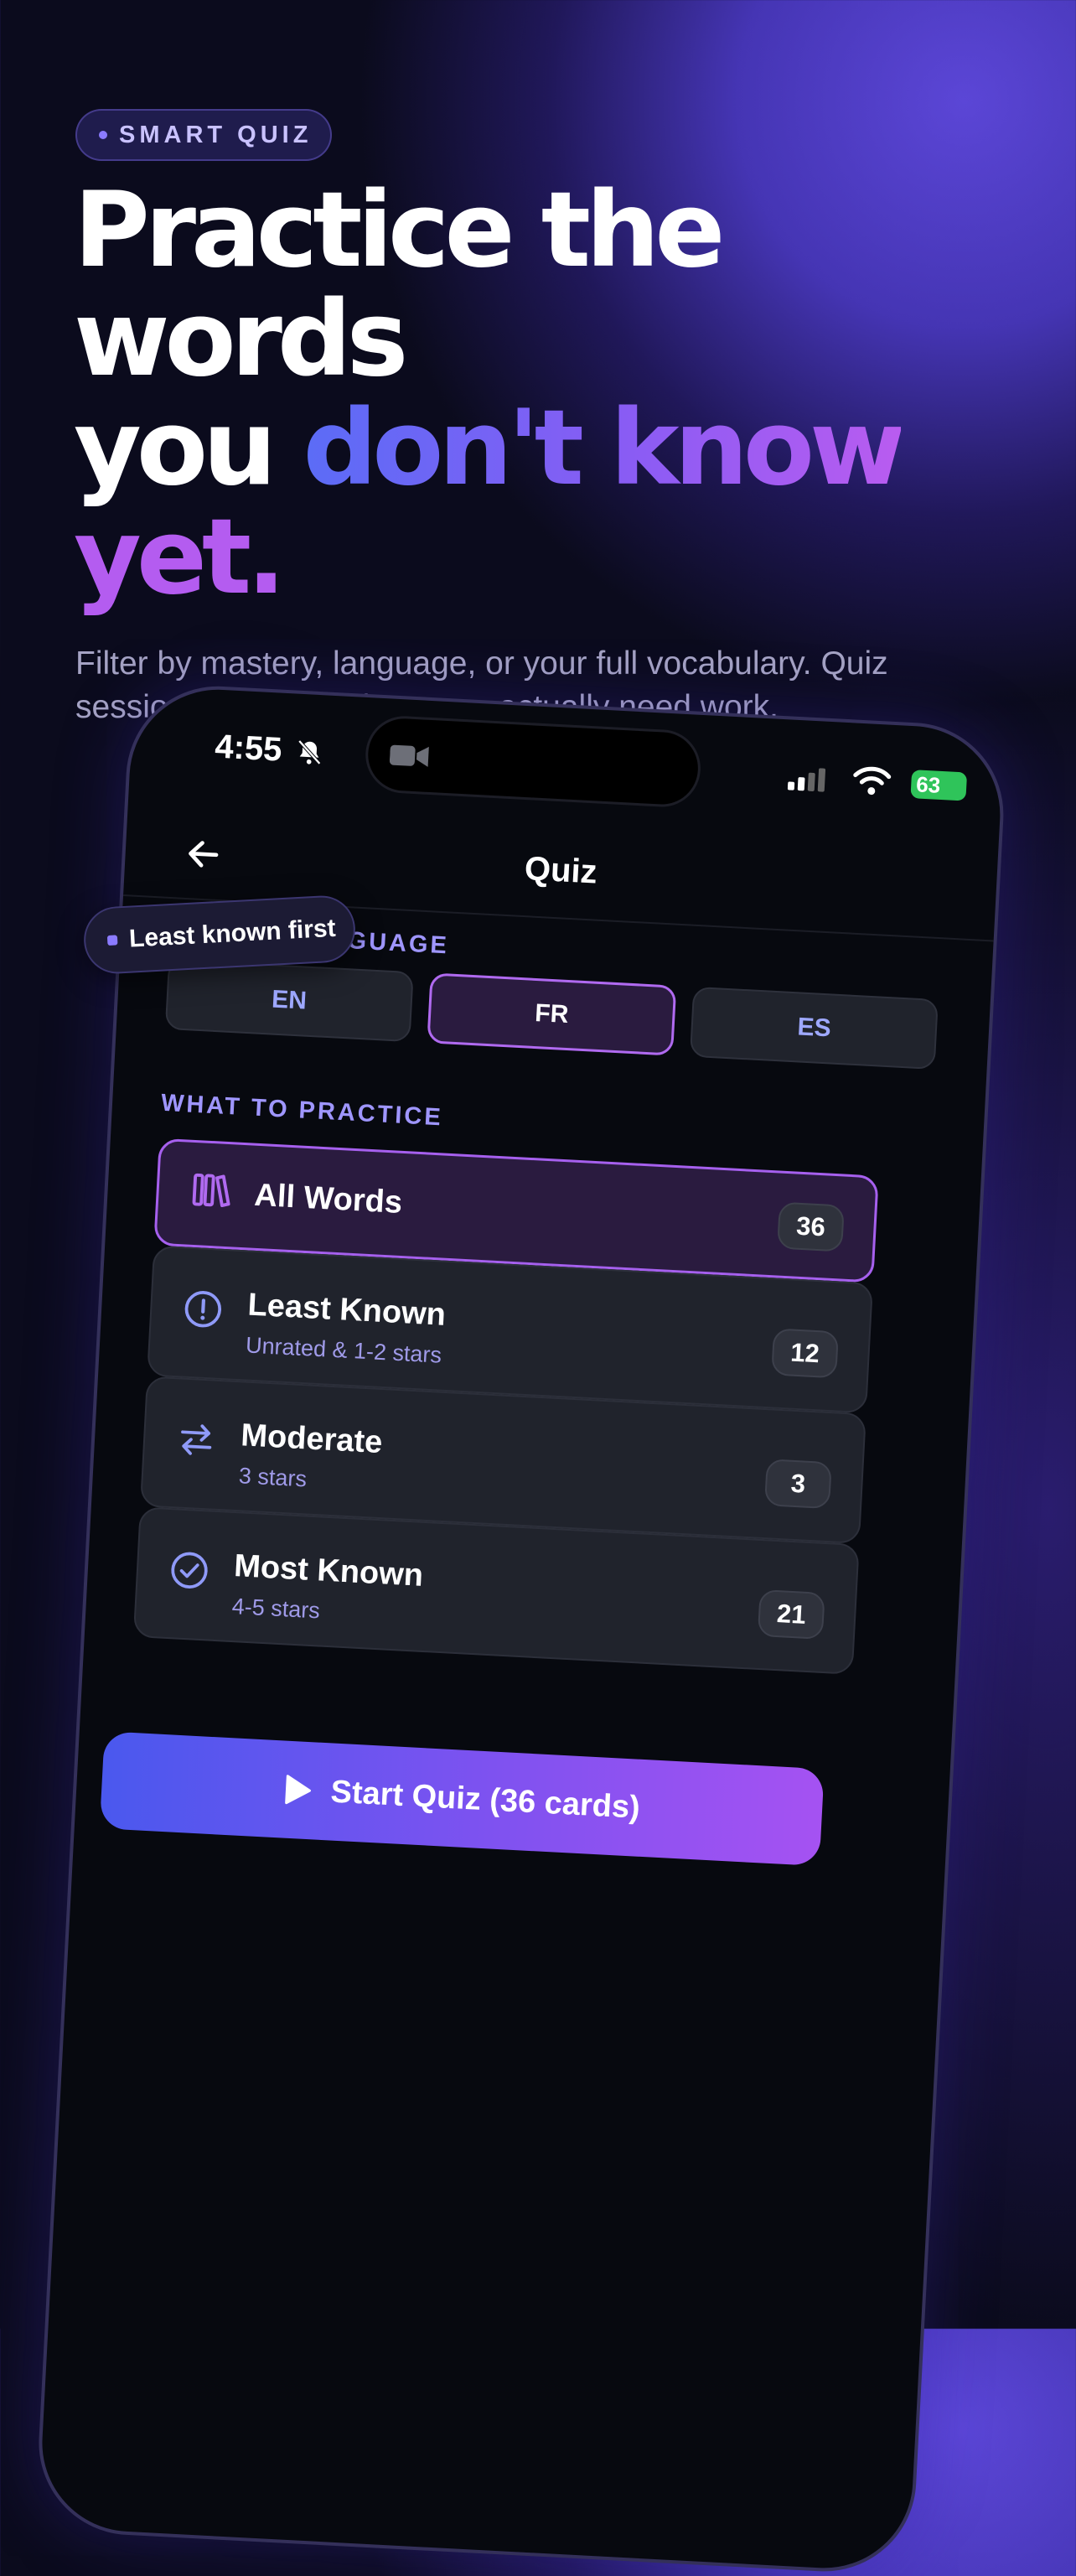 This screenshot has width=1076, height=2576. Describe the element at coordinates (399, 230) in the screenshot. I see `headline-line-1: Practice the` at that location.